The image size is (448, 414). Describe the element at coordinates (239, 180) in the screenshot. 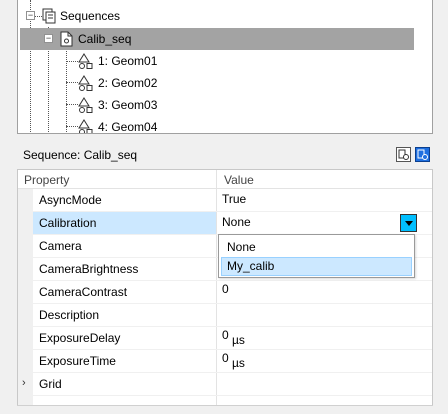

I see `column-header-value: Value` at that location.